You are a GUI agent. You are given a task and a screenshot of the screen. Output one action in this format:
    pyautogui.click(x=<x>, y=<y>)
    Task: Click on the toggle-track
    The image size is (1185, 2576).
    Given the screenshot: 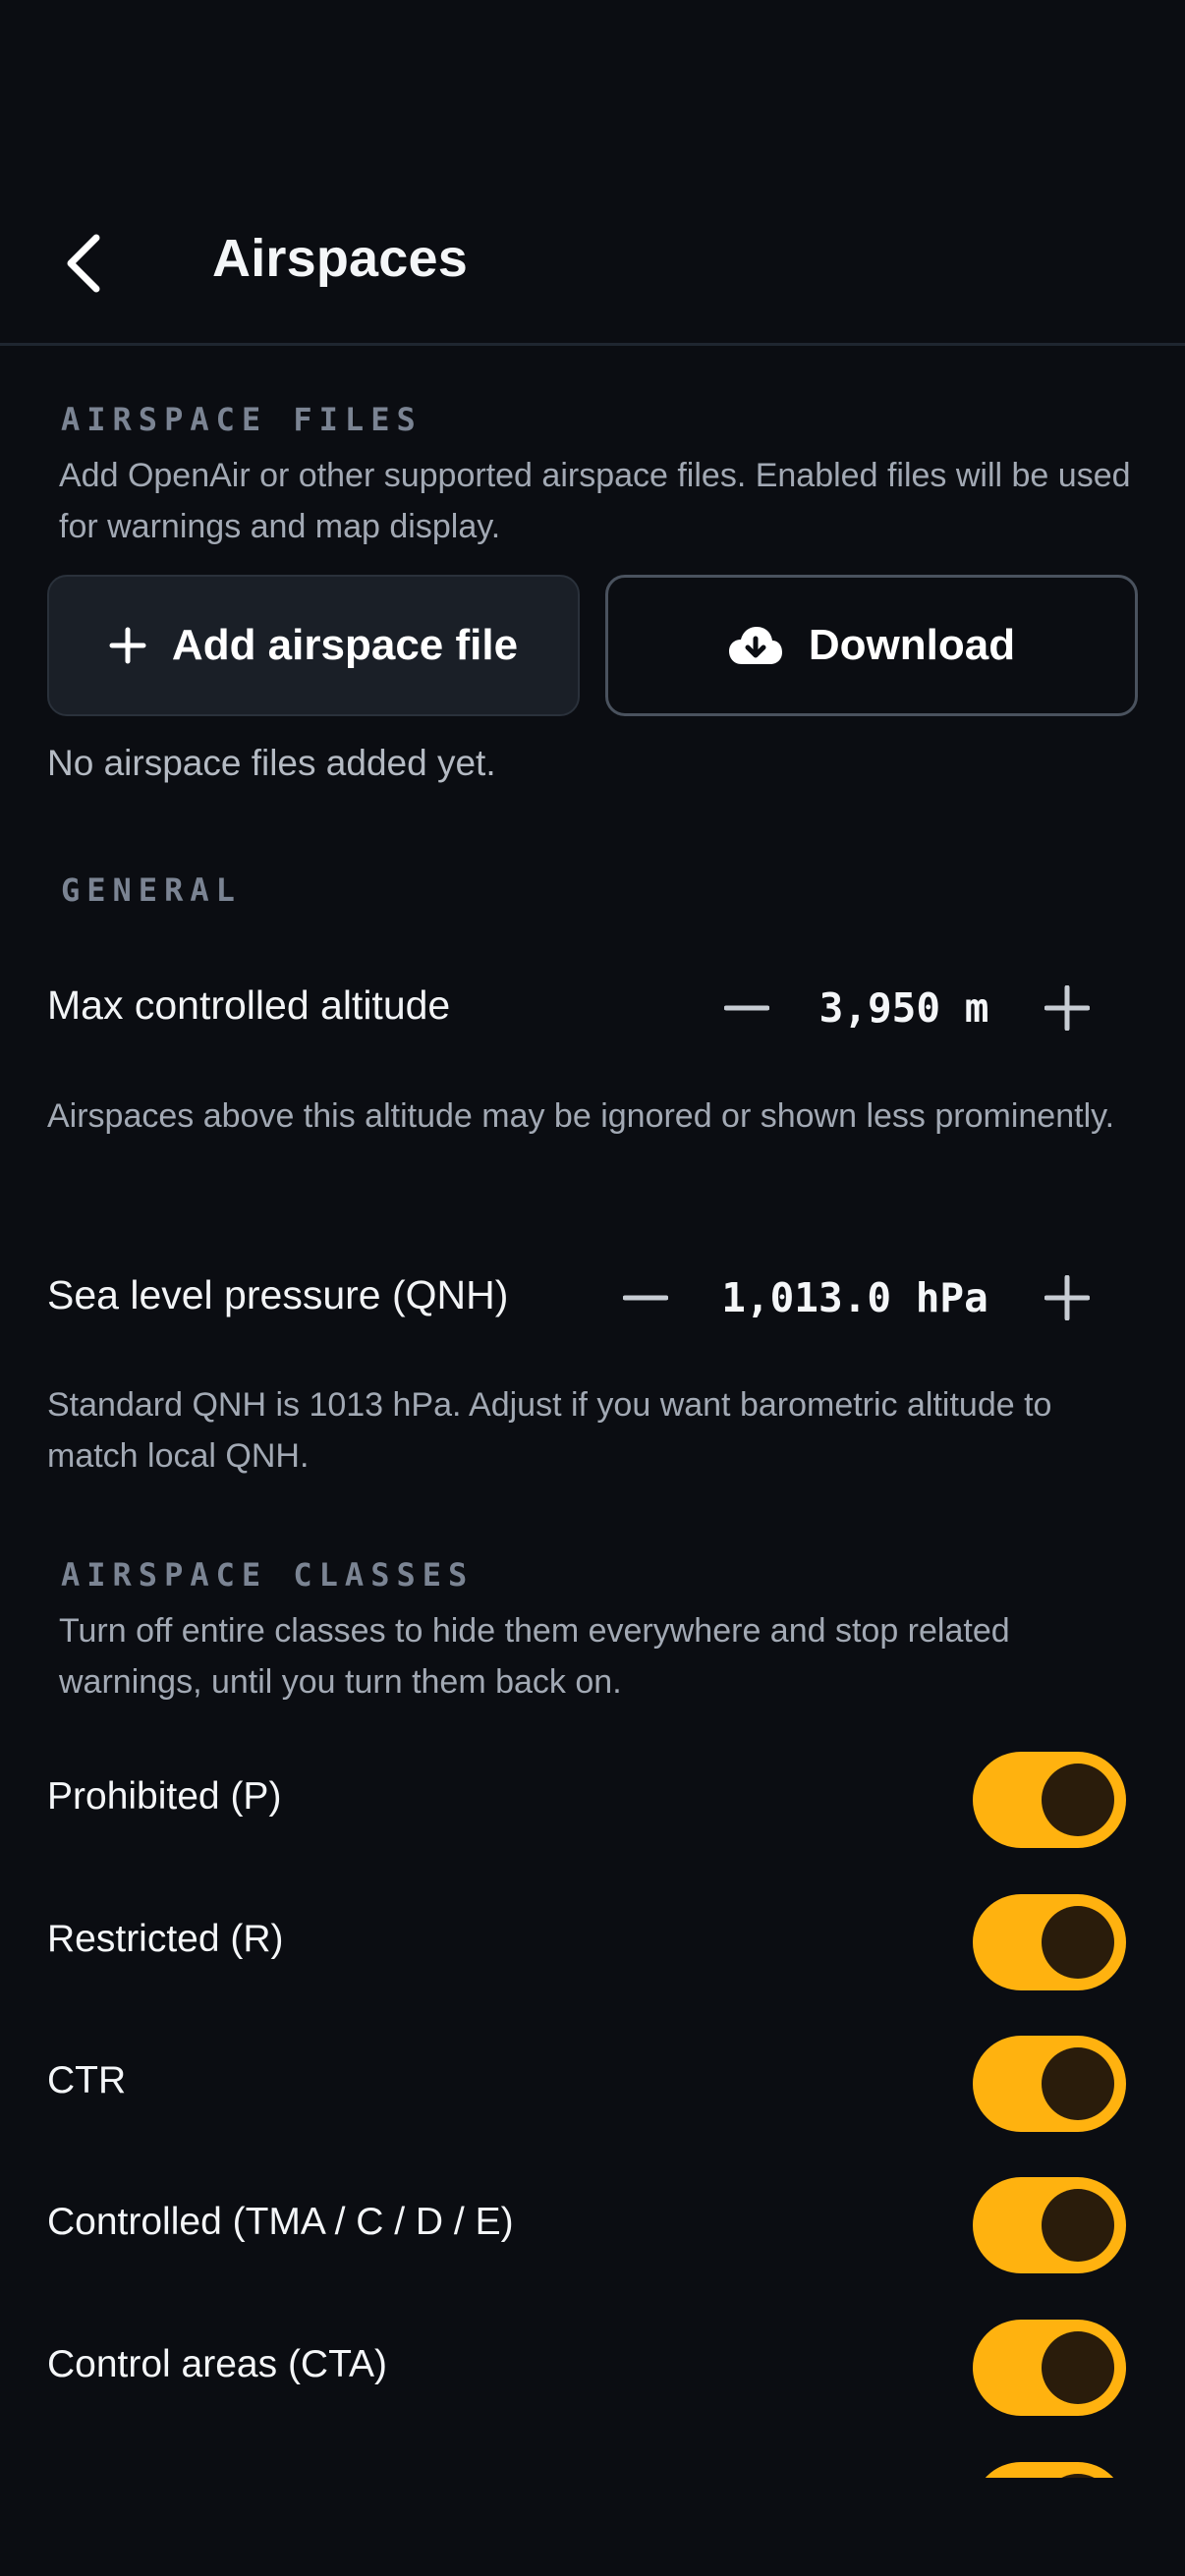 What is the action you would take?
    pyautogui.click(x=1049, y=2470)
    